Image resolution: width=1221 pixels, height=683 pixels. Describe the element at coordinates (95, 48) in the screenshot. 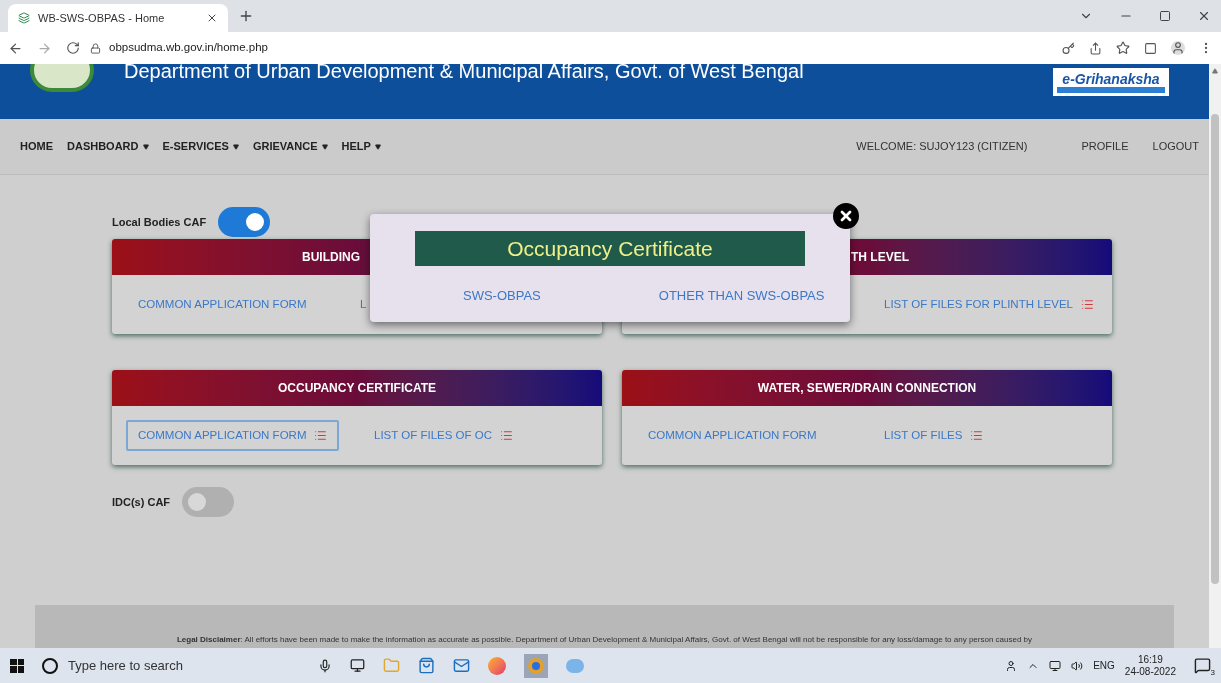

I see `lock-icon` at that location.